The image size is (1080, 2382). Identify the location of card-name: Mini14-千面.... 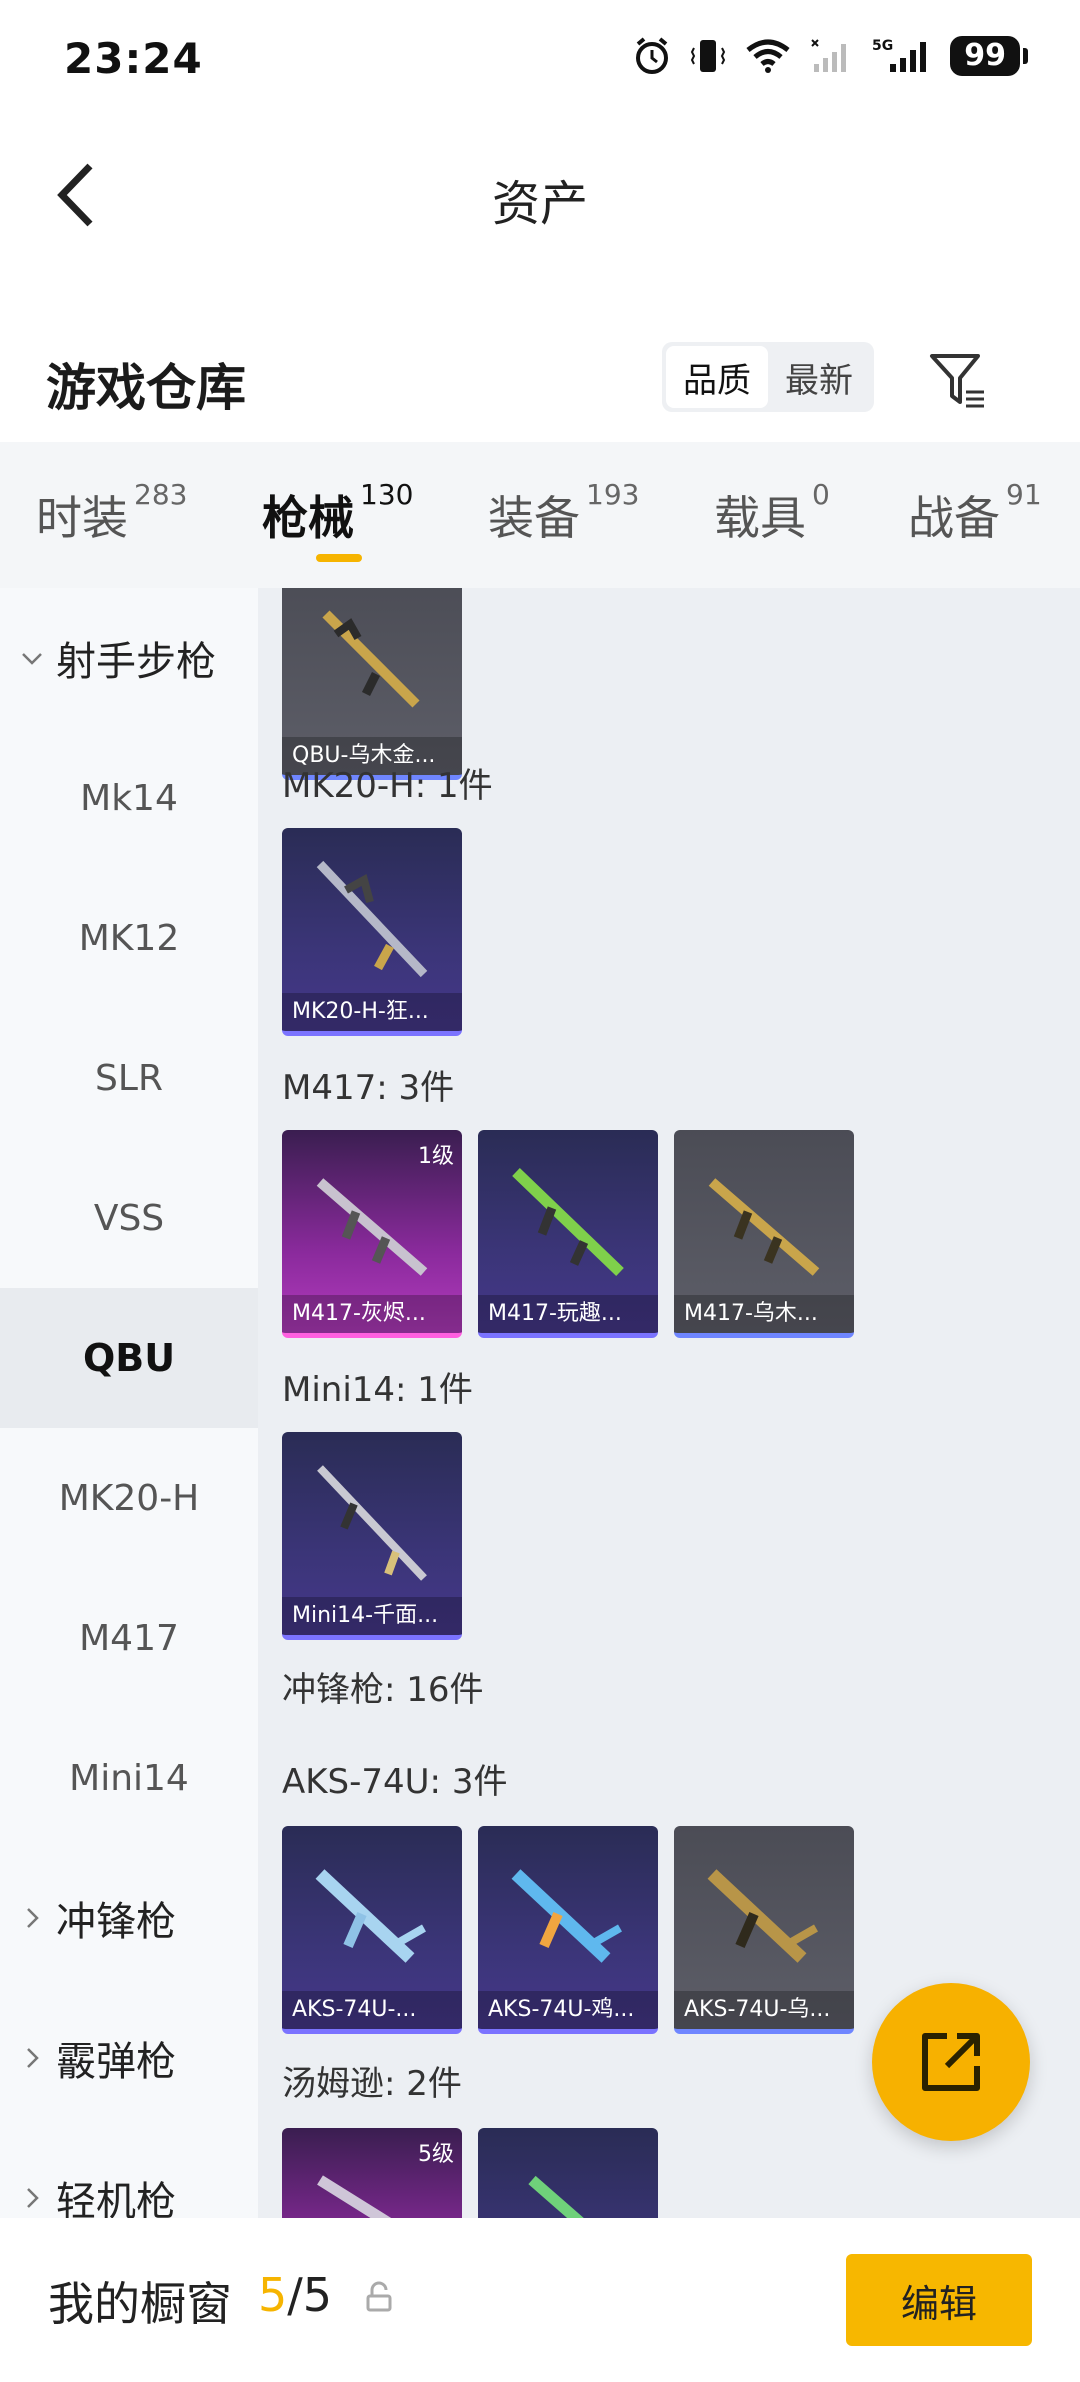
(372, 1616).